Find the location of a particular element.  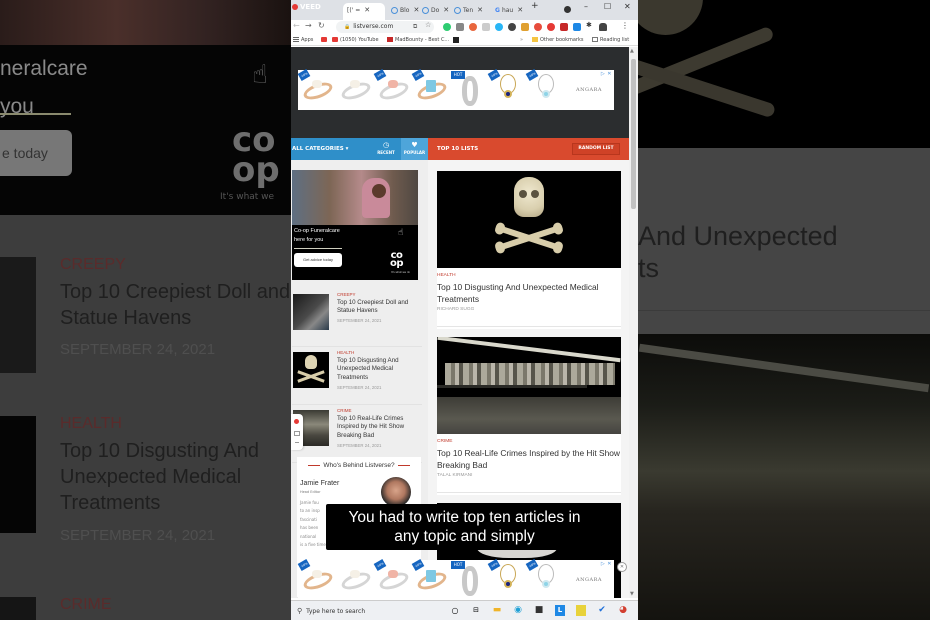

camera-icon is located at coordinates (297, 433).